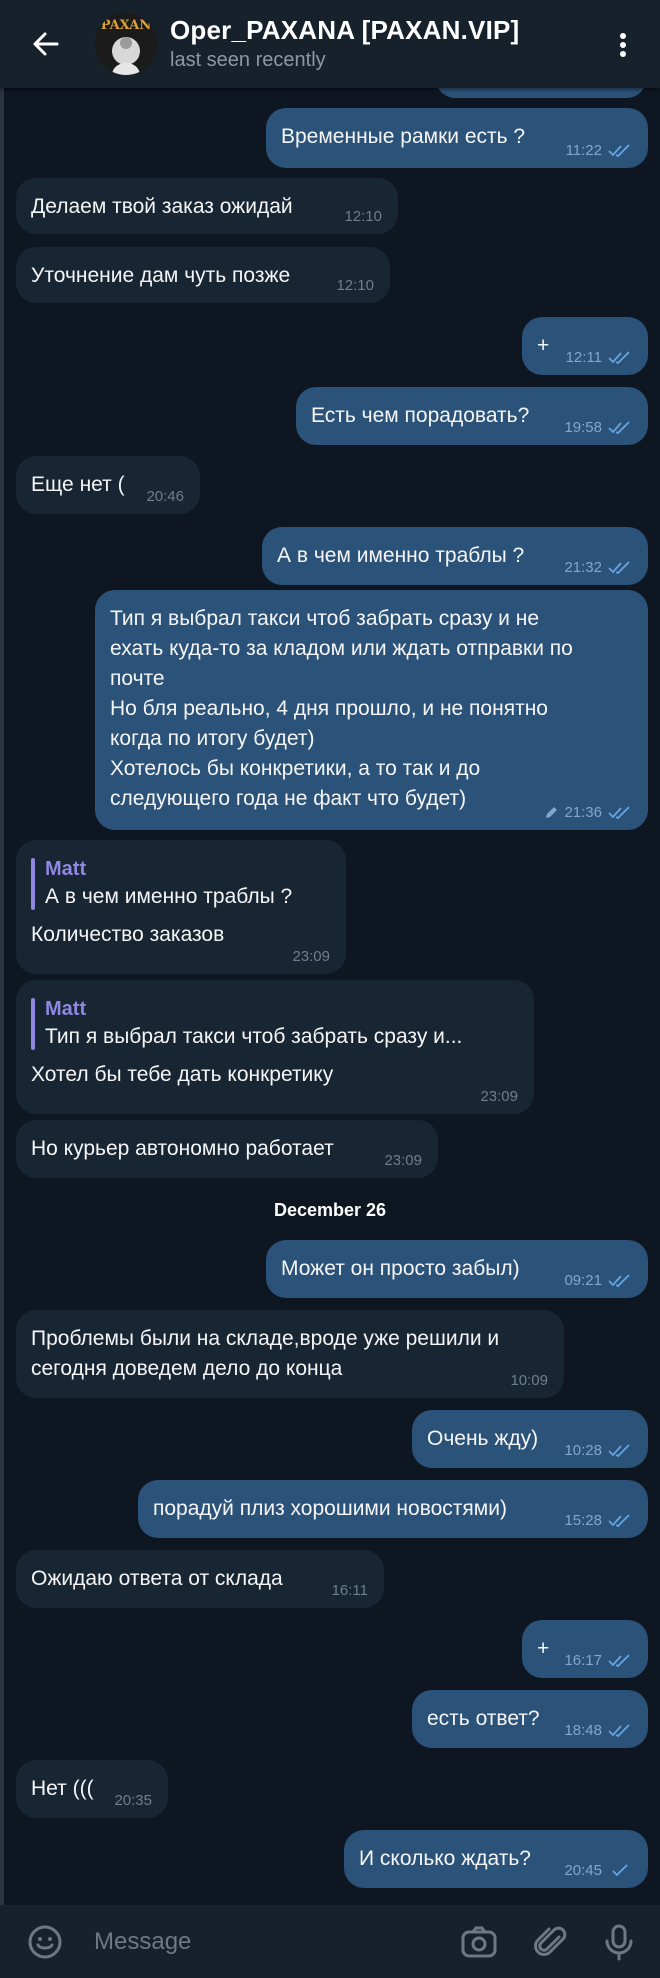 This screenshot has width=660, height=1978. What do you see at coordinates (420, 415) in the screenshot?
I see `message-text: Есть чем порадовать?` at bounding box center [420, 415].